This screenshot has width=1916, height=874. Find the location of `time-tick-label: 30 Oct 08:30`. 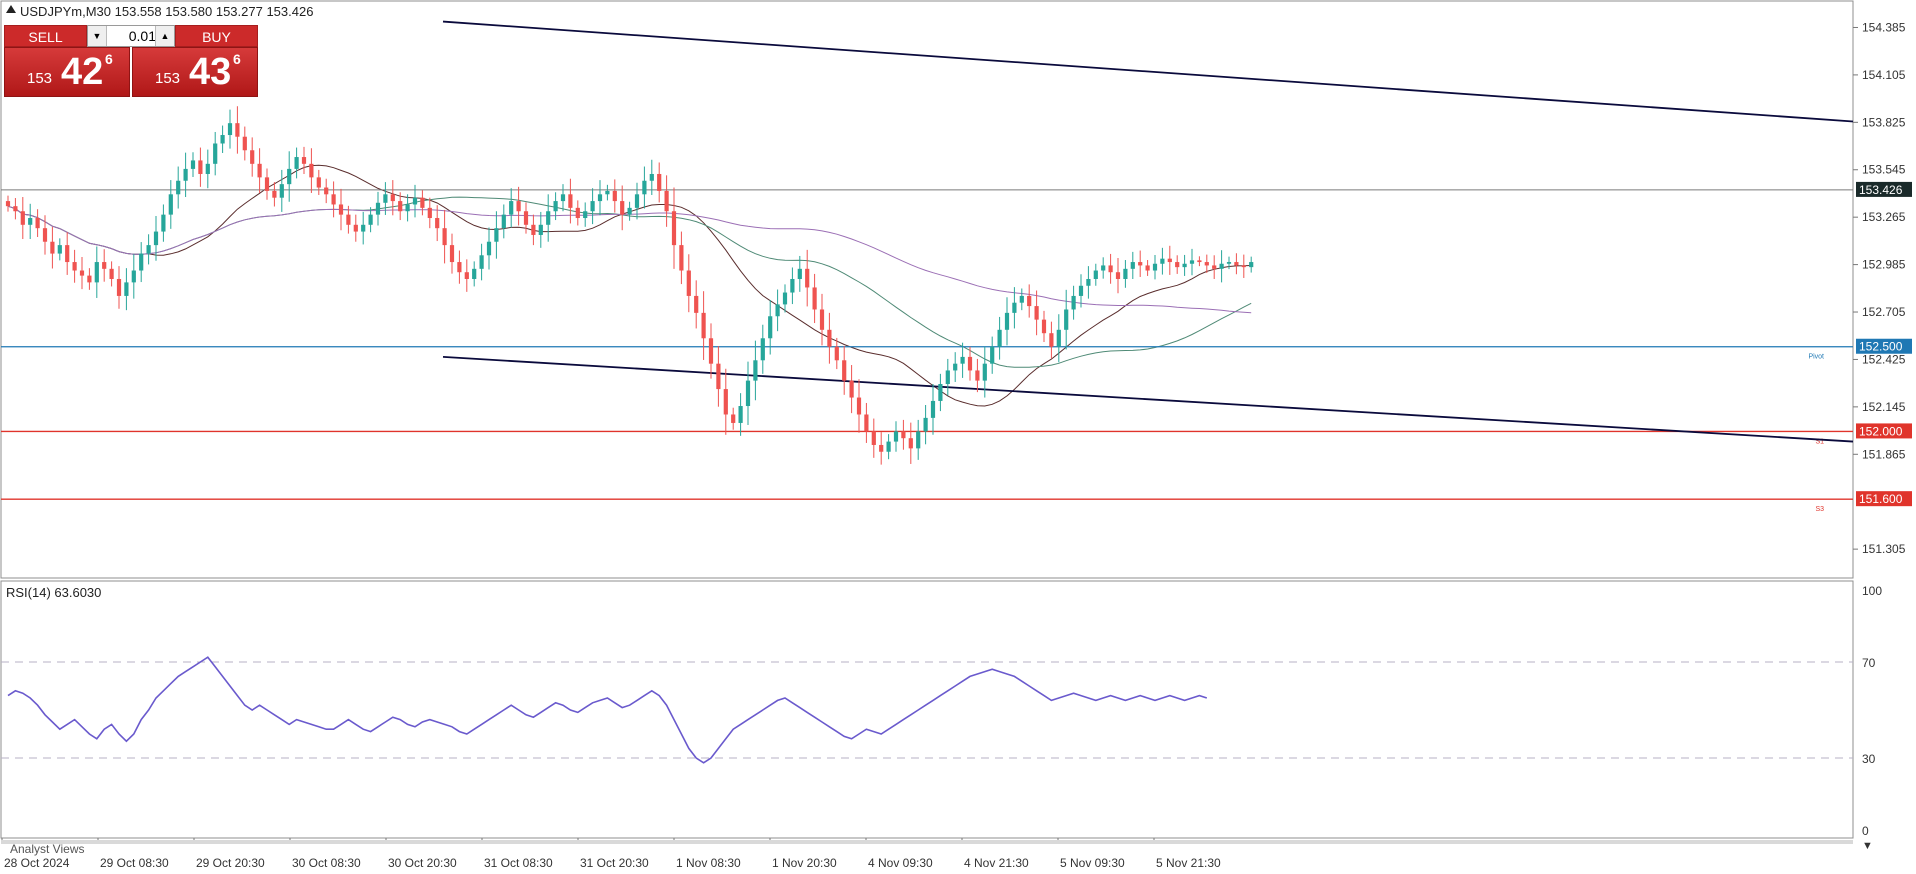

time-tick-label: 30 Oct 08:30 is located at coordinates (326, 863).